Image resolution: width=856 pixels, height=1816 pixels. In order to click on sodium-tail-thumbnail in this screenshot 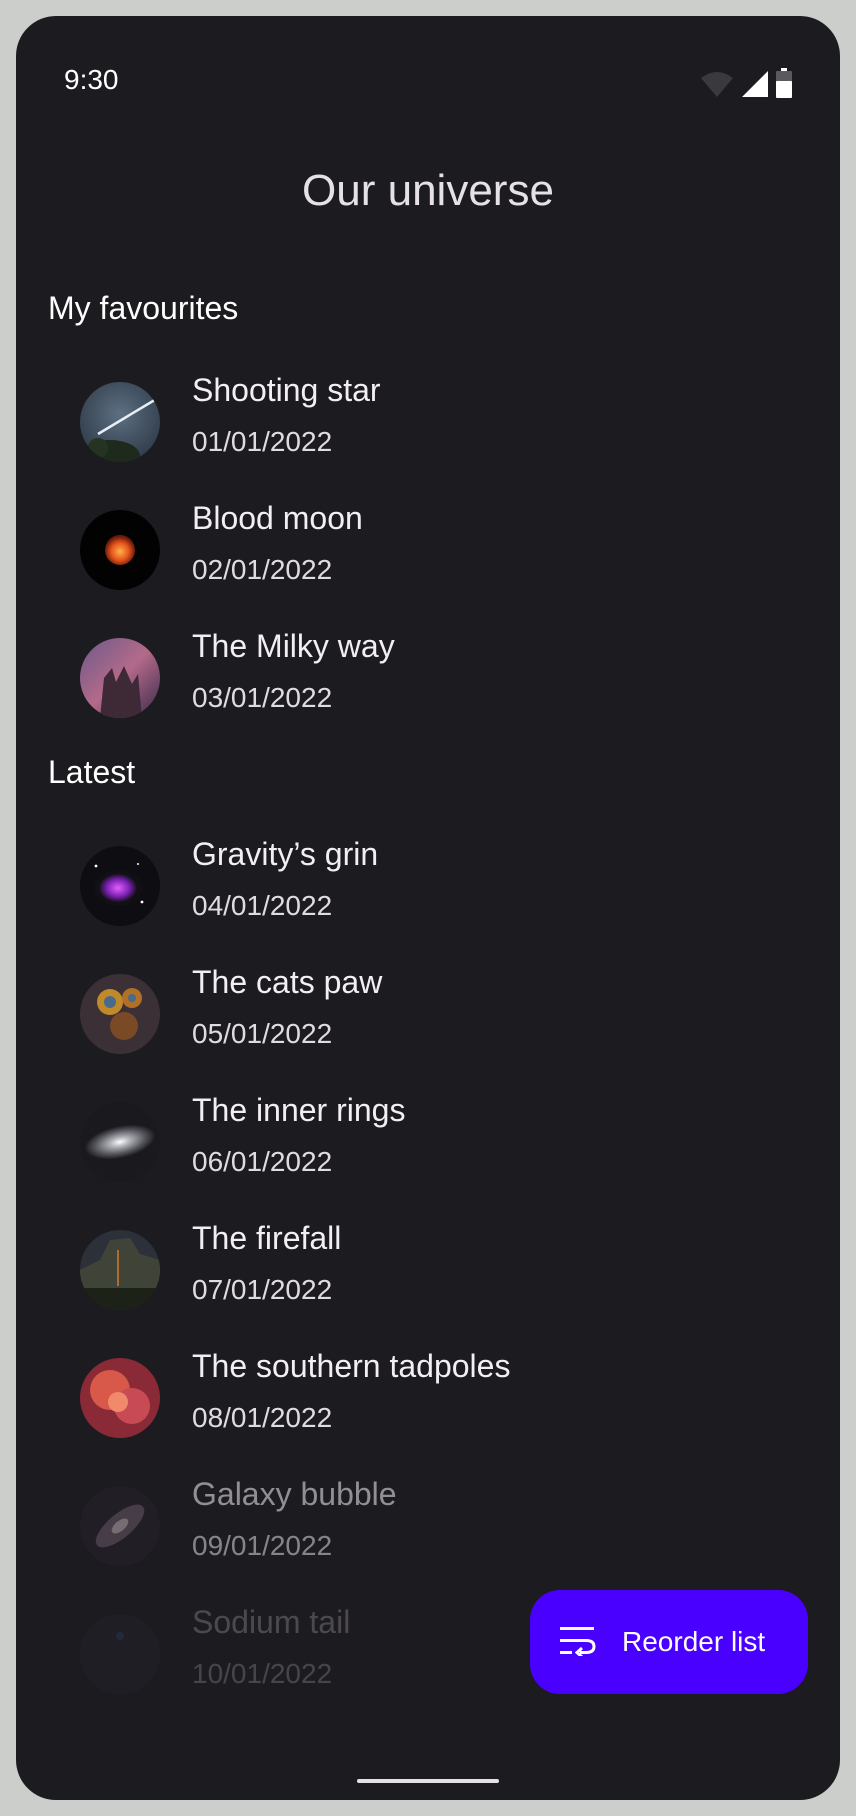, I will do `click(120, 1654)`.